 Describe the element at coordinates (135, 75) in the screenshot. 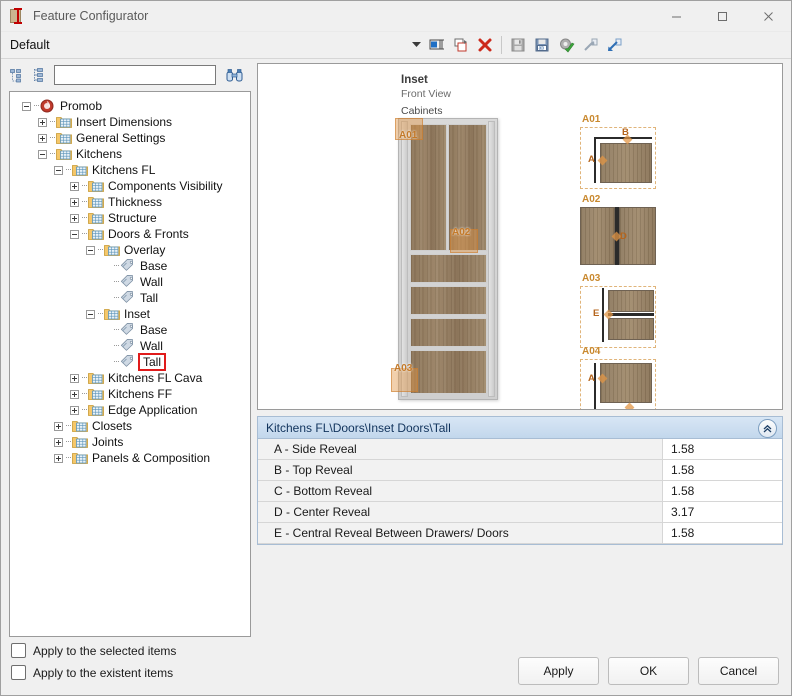

I see `search-input` at that location.